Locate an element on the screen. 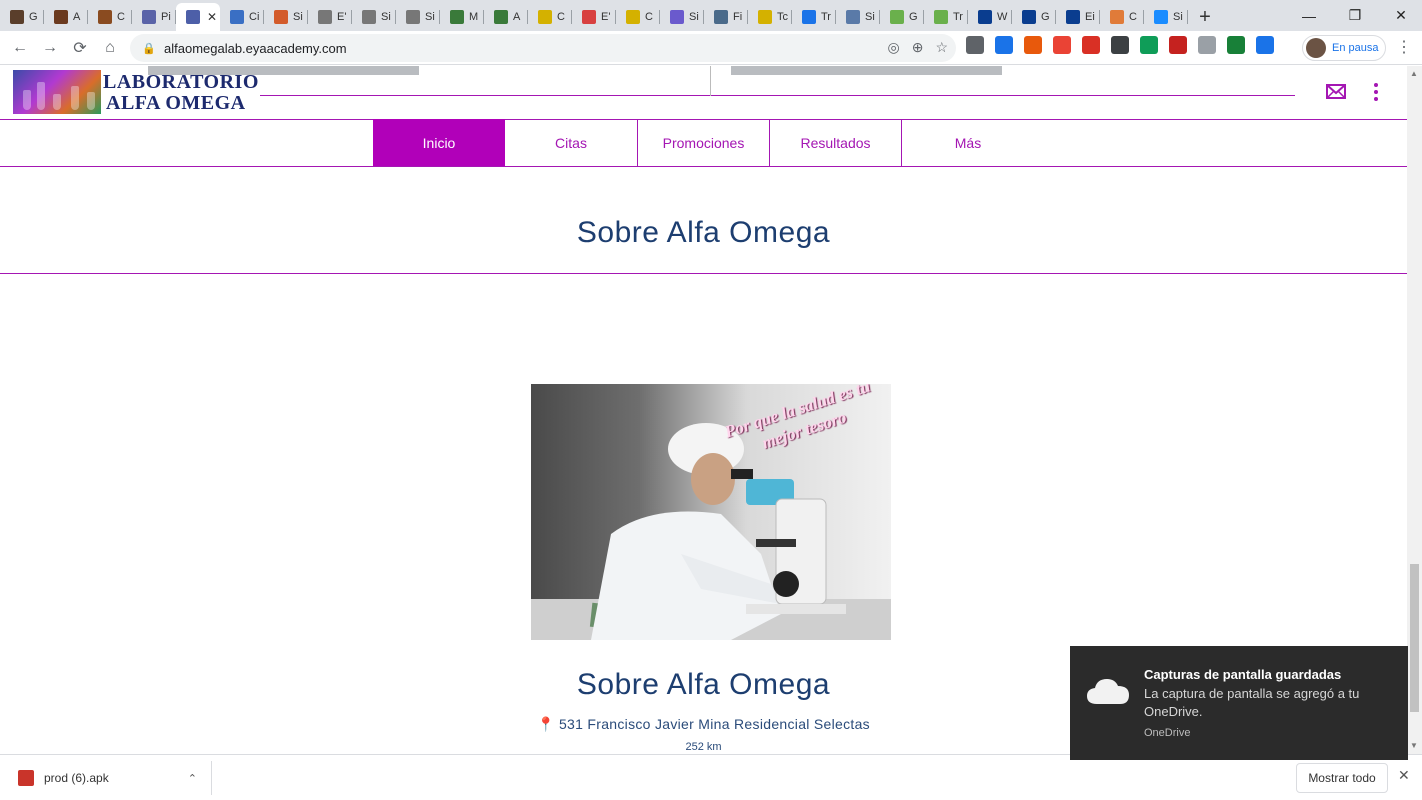  extensions-area is located at coordinates (1120, 45).